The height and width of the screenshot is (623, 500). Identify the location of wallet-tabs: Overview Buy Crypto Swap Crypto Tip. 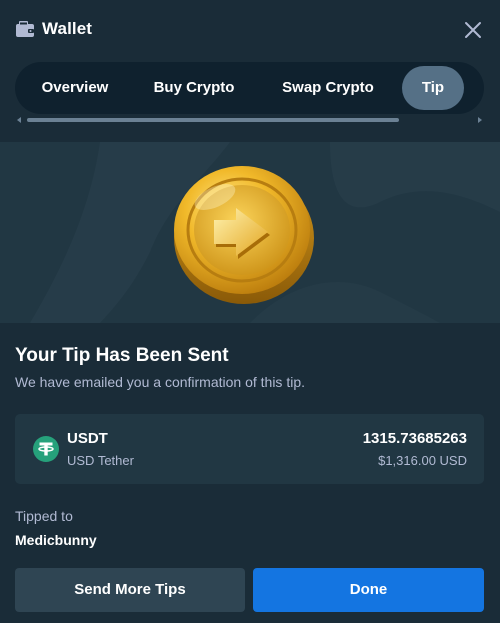
(249, 88).